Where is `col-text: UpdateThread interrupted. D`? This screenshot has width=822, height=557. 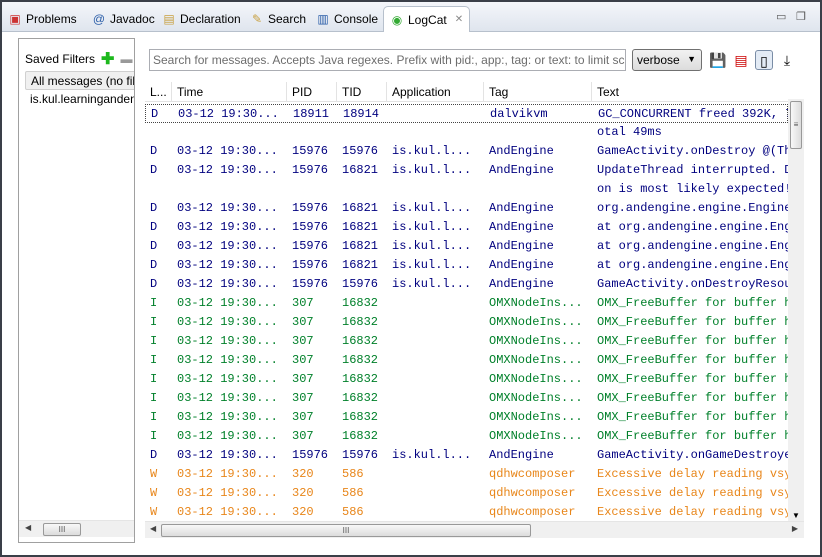 col-text: UpdateThread interrupted. D is located at coordinates (692, 170).